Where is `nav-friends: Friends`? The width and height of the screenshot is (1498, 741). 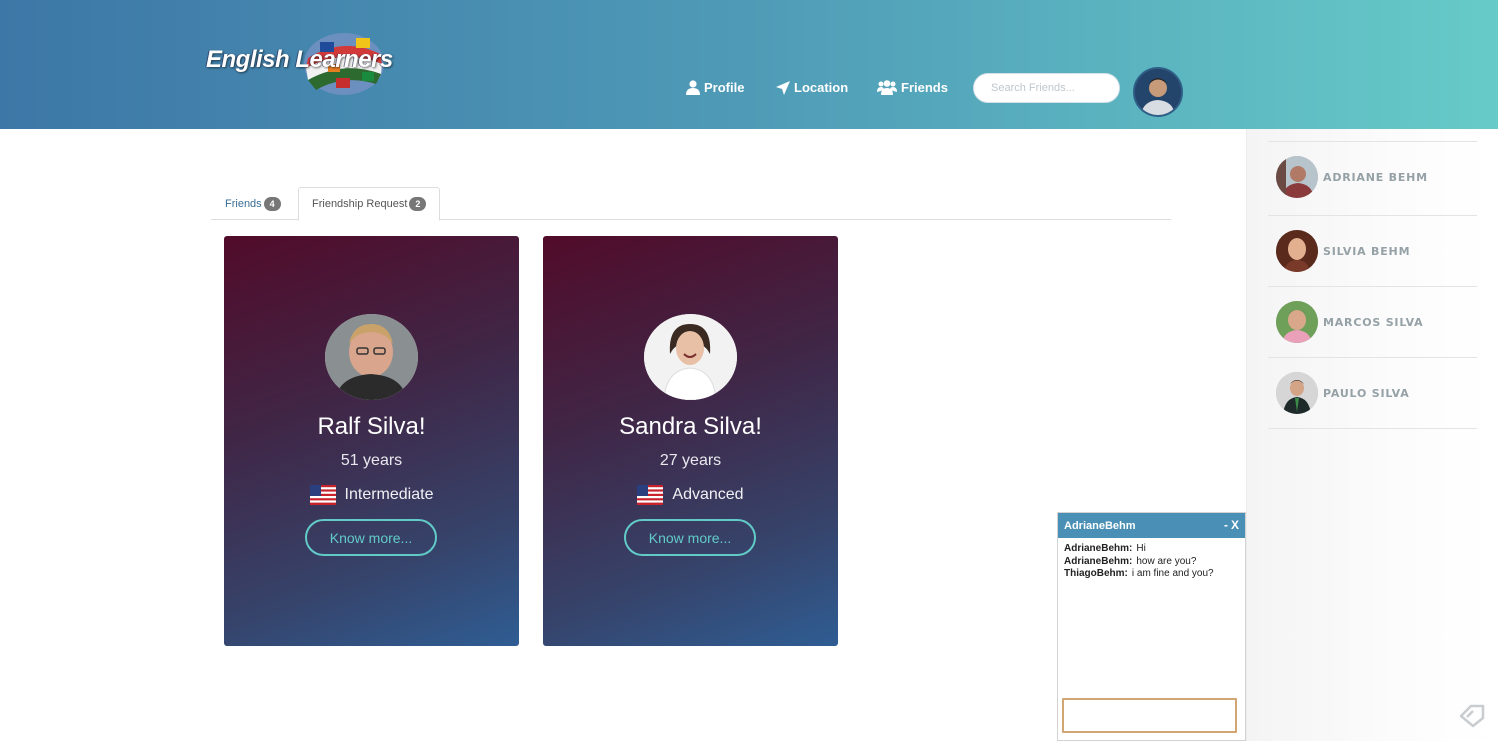
nav-friends: Friends is located at coordinates (912, 87).